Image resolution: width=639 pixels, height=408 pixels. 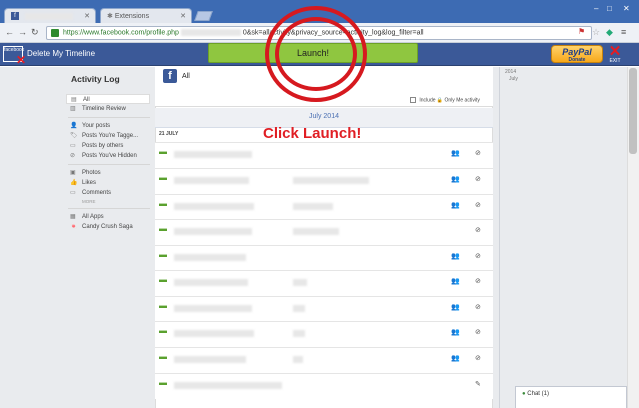 What do you see at coordinates (73, 109) in the screenshot?
I see `timeline-icon: ▥` at bounding box center [73, 109].